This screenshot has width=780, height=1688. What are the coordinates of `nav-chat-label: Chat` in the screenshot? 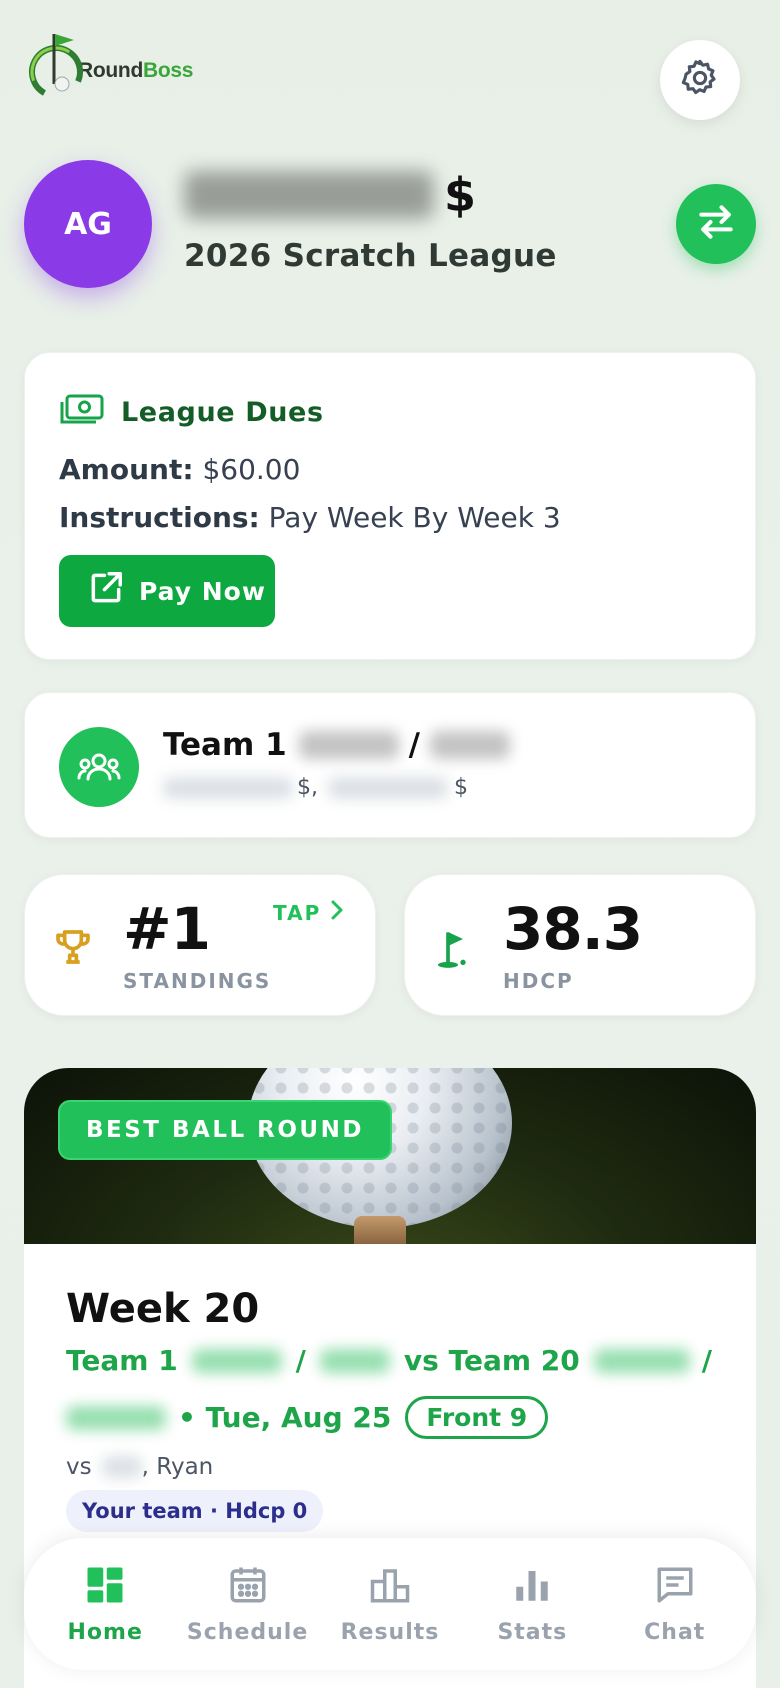 It's located at (675, 1632).